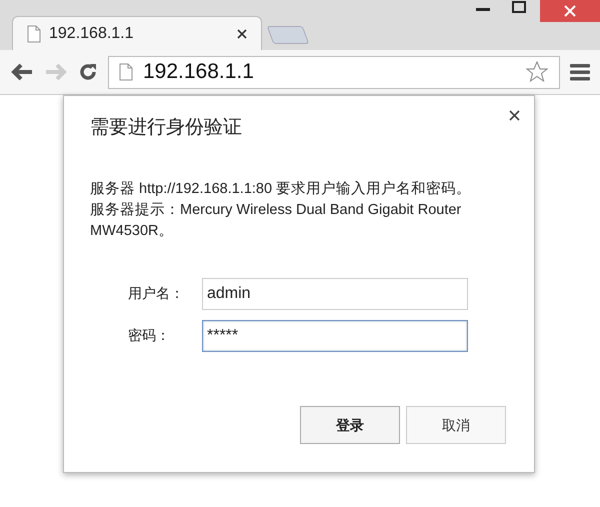 The image size is (600, 507). What do you see at coordinates (580, 72) in the screenshot?
I see `menu-icon` at bounding box center [580, 72].